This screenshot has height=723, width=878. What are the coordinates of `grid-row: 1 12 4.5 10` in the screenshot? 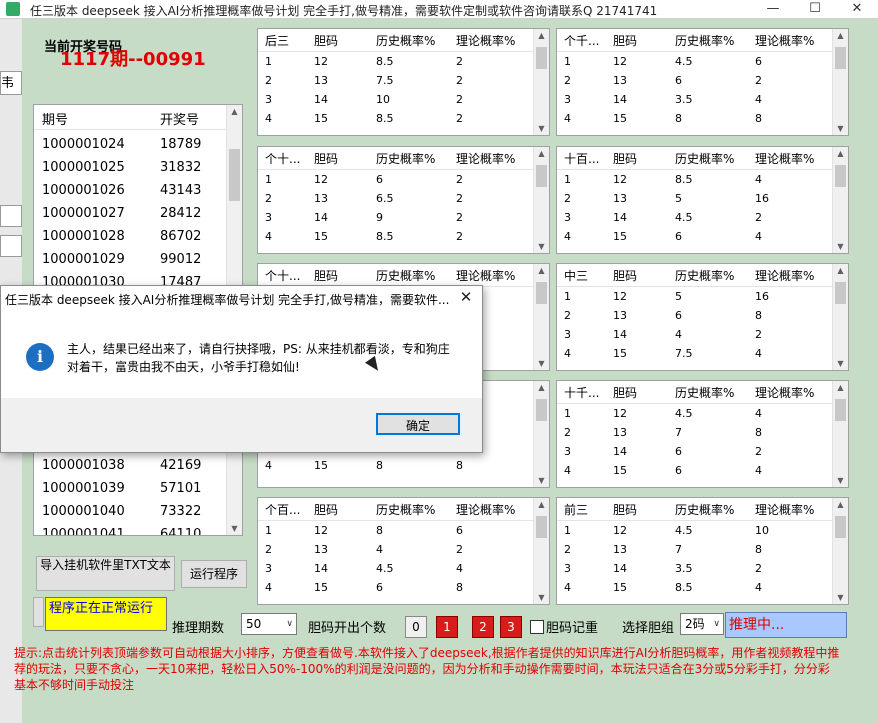 It's located at (702, 531).